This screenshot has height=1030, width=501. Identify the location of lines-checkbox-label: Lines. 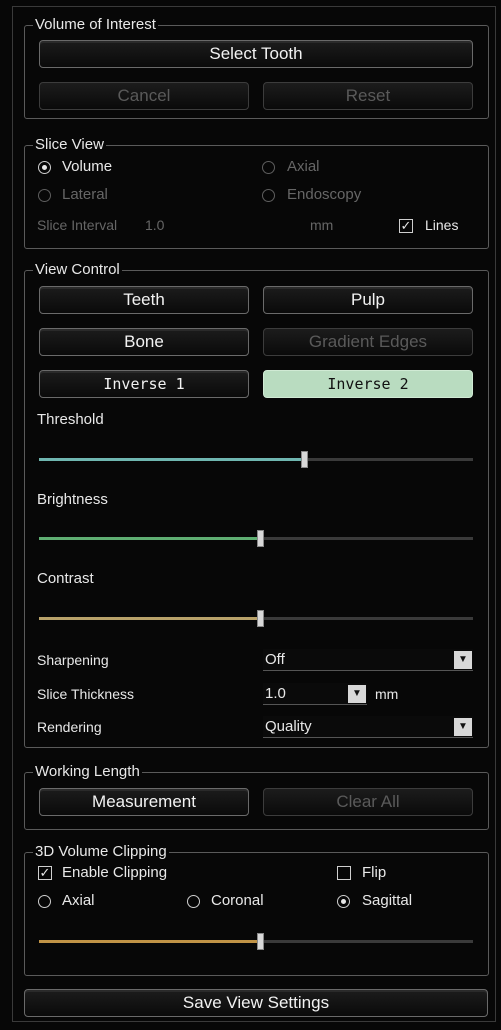
(442, 225).